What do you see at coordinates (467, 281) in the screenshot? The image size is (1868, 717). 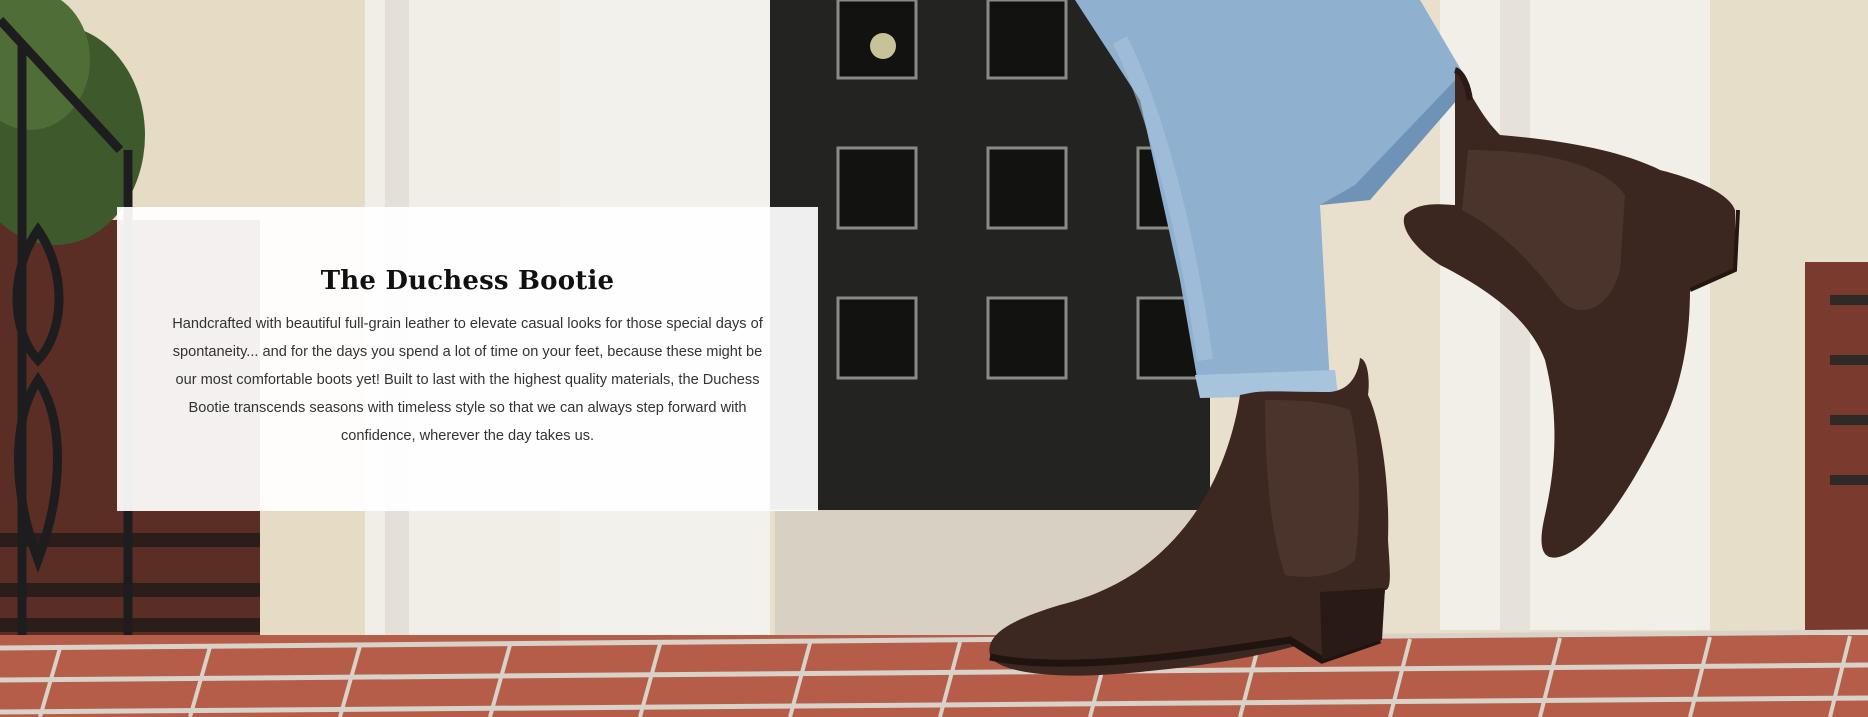 I see `product-title: The Duchess Bootie` at bounding box center [467, 281].